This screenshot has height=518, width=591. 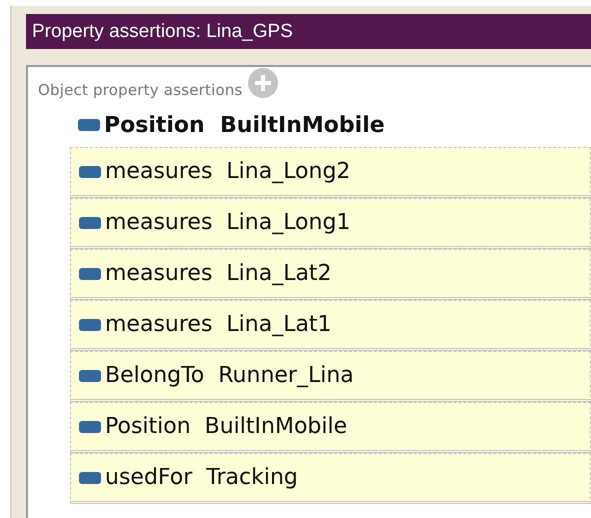 I want to click on assertion-text: BelongTo Runner_Lina, so click(x=229, y=375).